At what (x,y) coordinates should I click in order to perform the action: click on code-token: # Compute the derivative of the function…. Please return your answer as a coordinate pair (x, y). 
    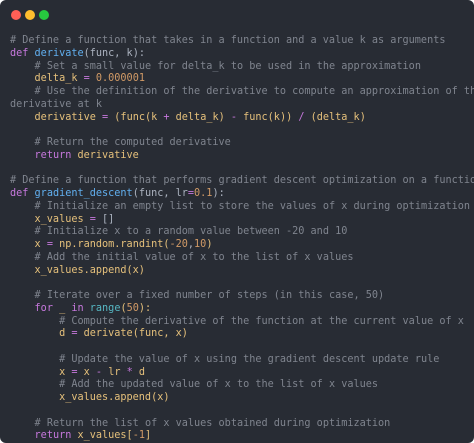
    Looking at the image, I should click on (261, 321).